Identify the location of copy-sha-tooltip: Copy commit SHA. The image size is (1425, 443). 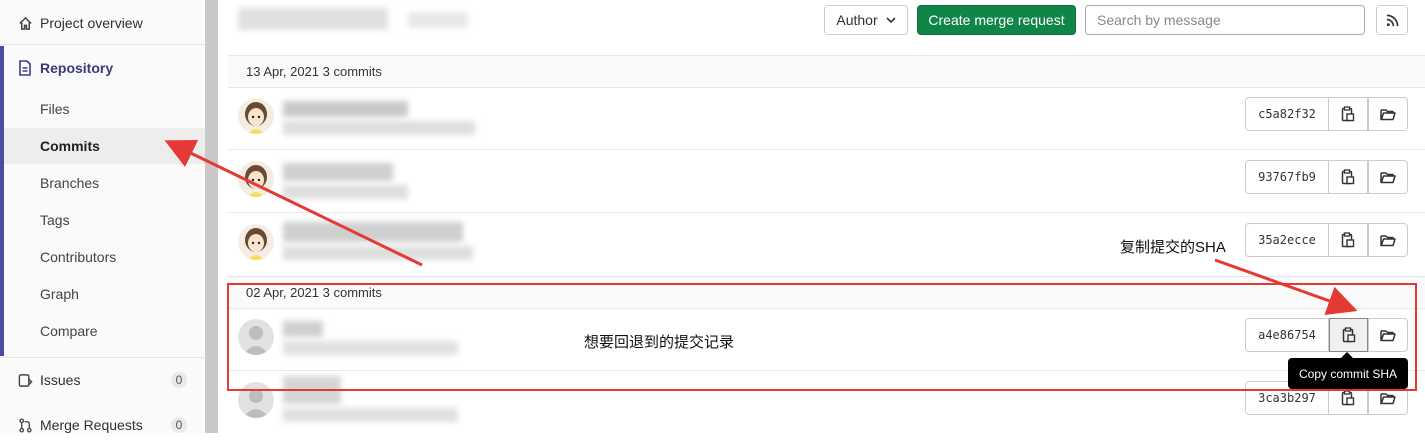
(1348, 373).